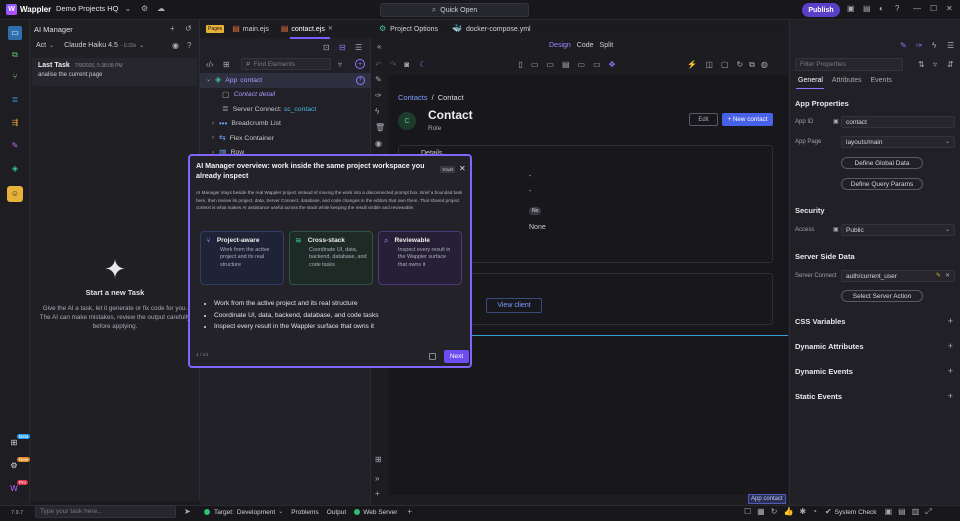  I want to click on brush-icon: ✑, so click(919, 46).